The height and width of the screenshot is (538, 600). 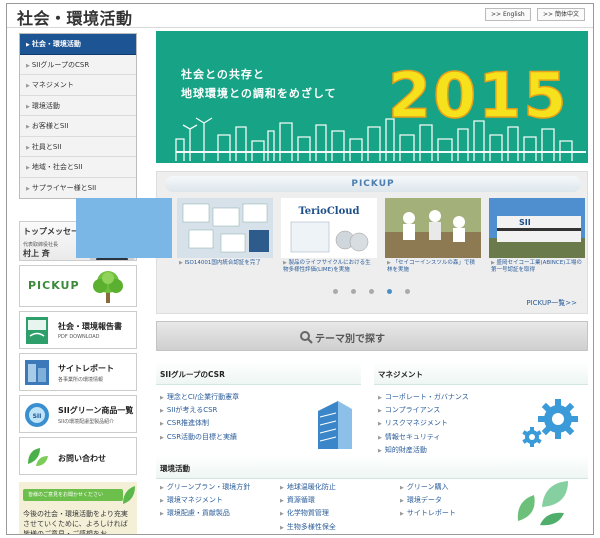 I want to click on sidebar-item-label: マネジメント, so click(x=52, y=85).